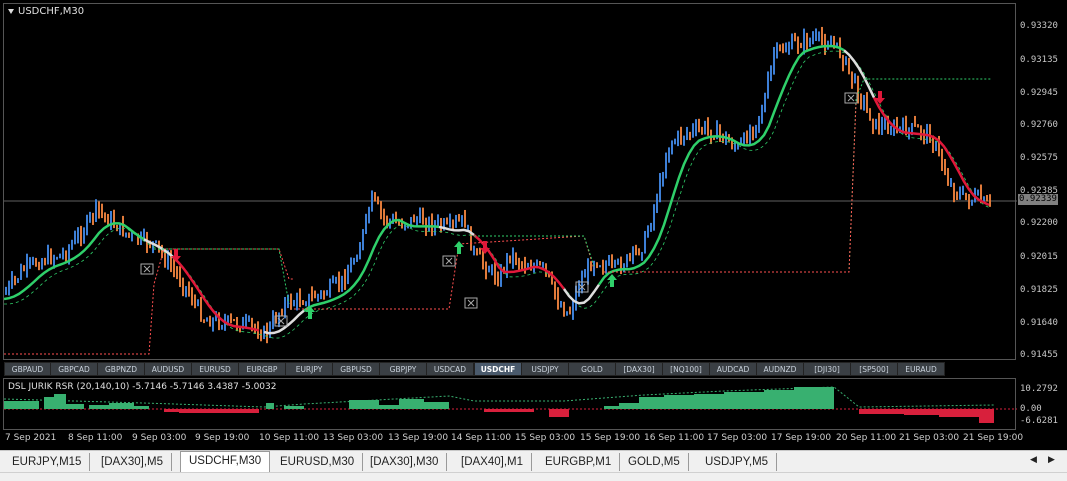 The height and width of the screenshot is (481, 1067). I want to click on time-tick-label: 8 Sep 11:00, so click(95, 438).